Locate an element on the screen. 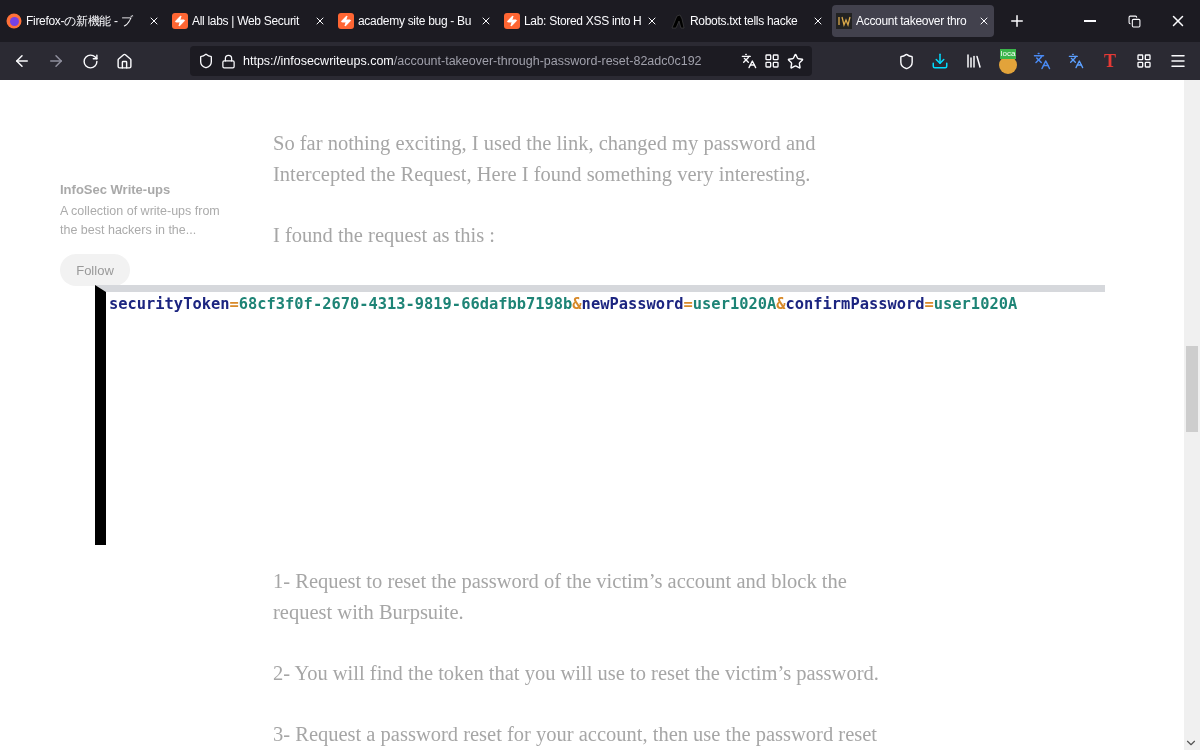 This screenshot has width=1200, height=750. browser-tab: Firefox-の新機能 - ブ is located at coordinates (83, 21).